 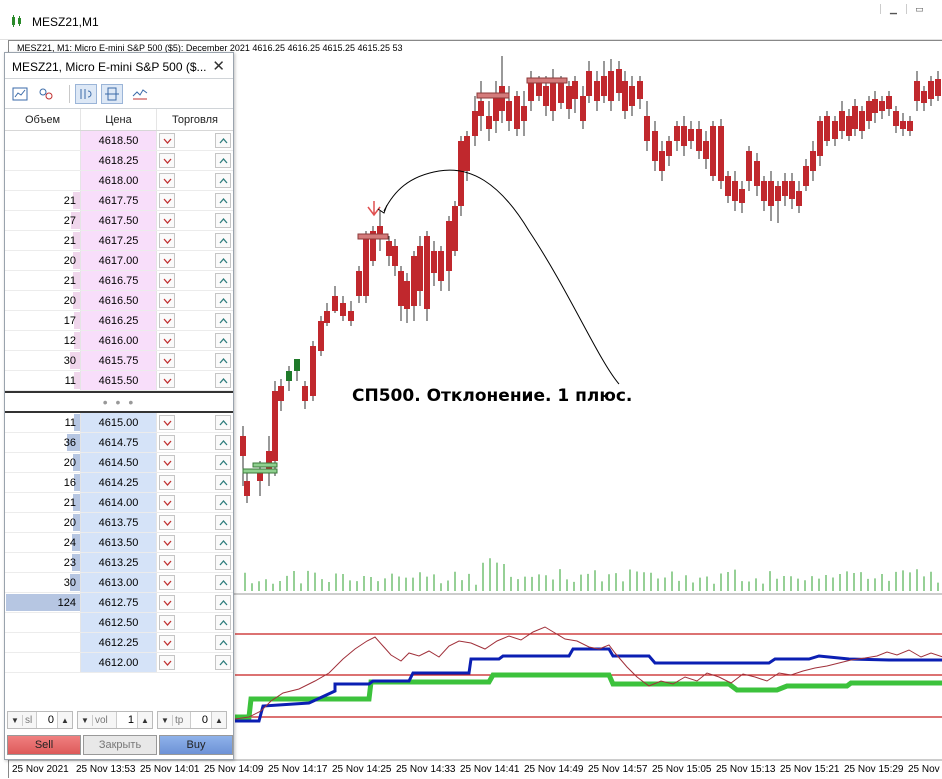 I want to click on price-cell: 4613.75, so click(x=119, y=522).